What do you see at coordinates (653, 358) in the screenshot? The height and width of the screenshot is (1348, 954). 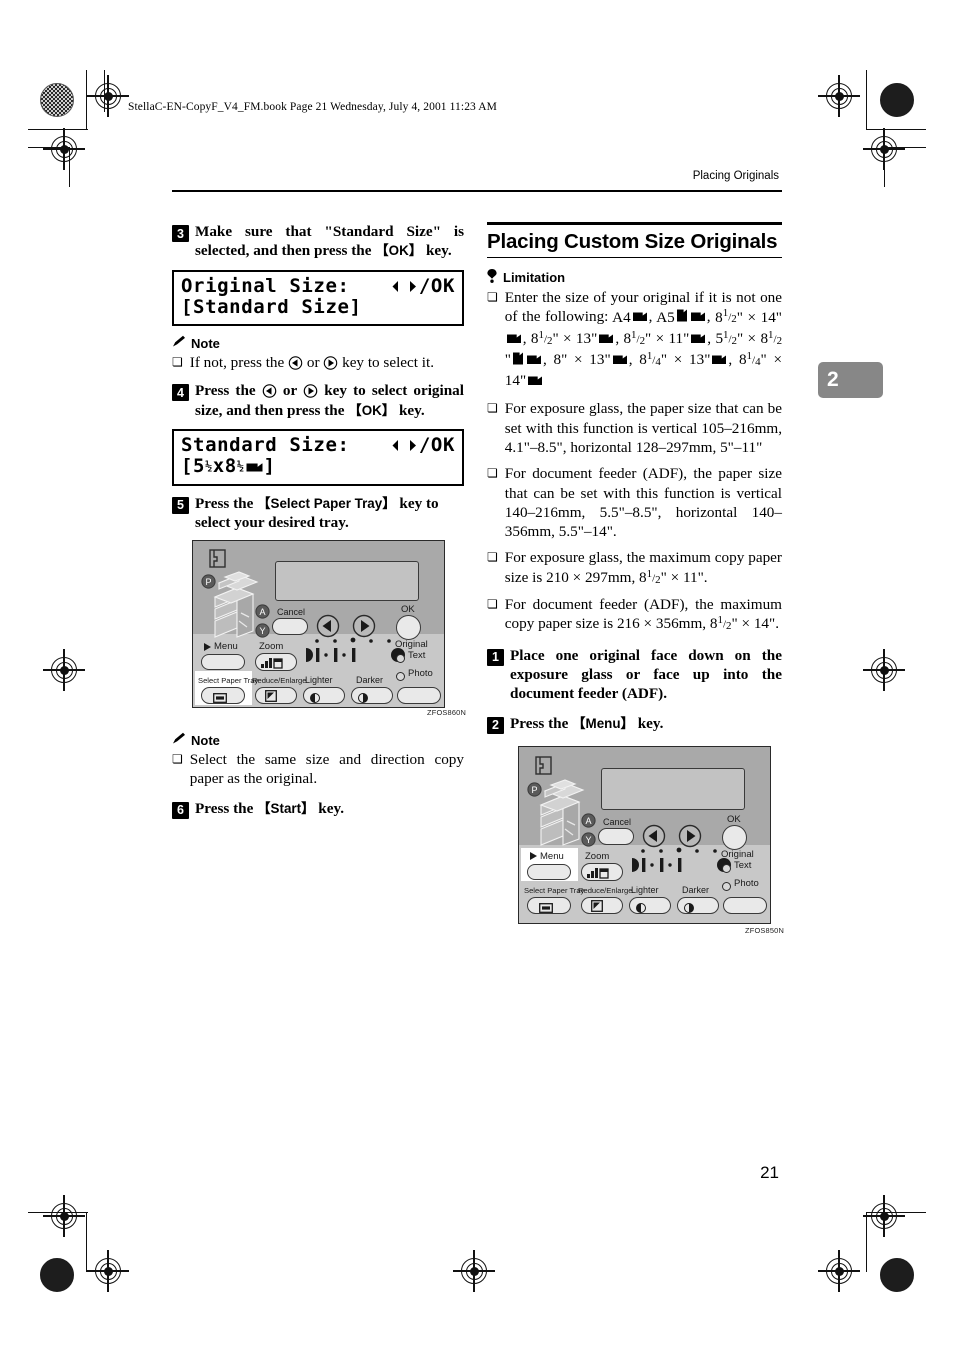 I see `fraction: 1/4` at bounding box center [653, 358].